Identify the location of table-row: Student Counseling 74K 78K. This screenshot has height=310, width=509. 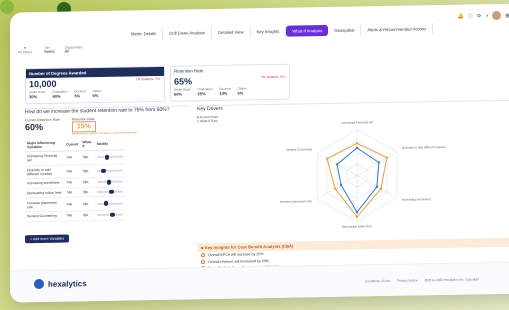
(75, 215).